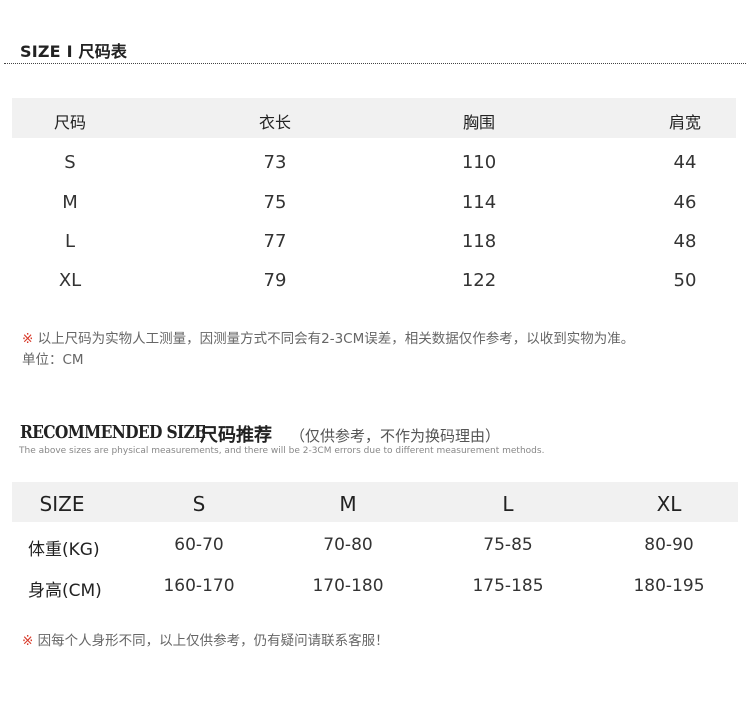 The image size is (750, 701). I want to click on table-cell: 46, so click(685, 202).